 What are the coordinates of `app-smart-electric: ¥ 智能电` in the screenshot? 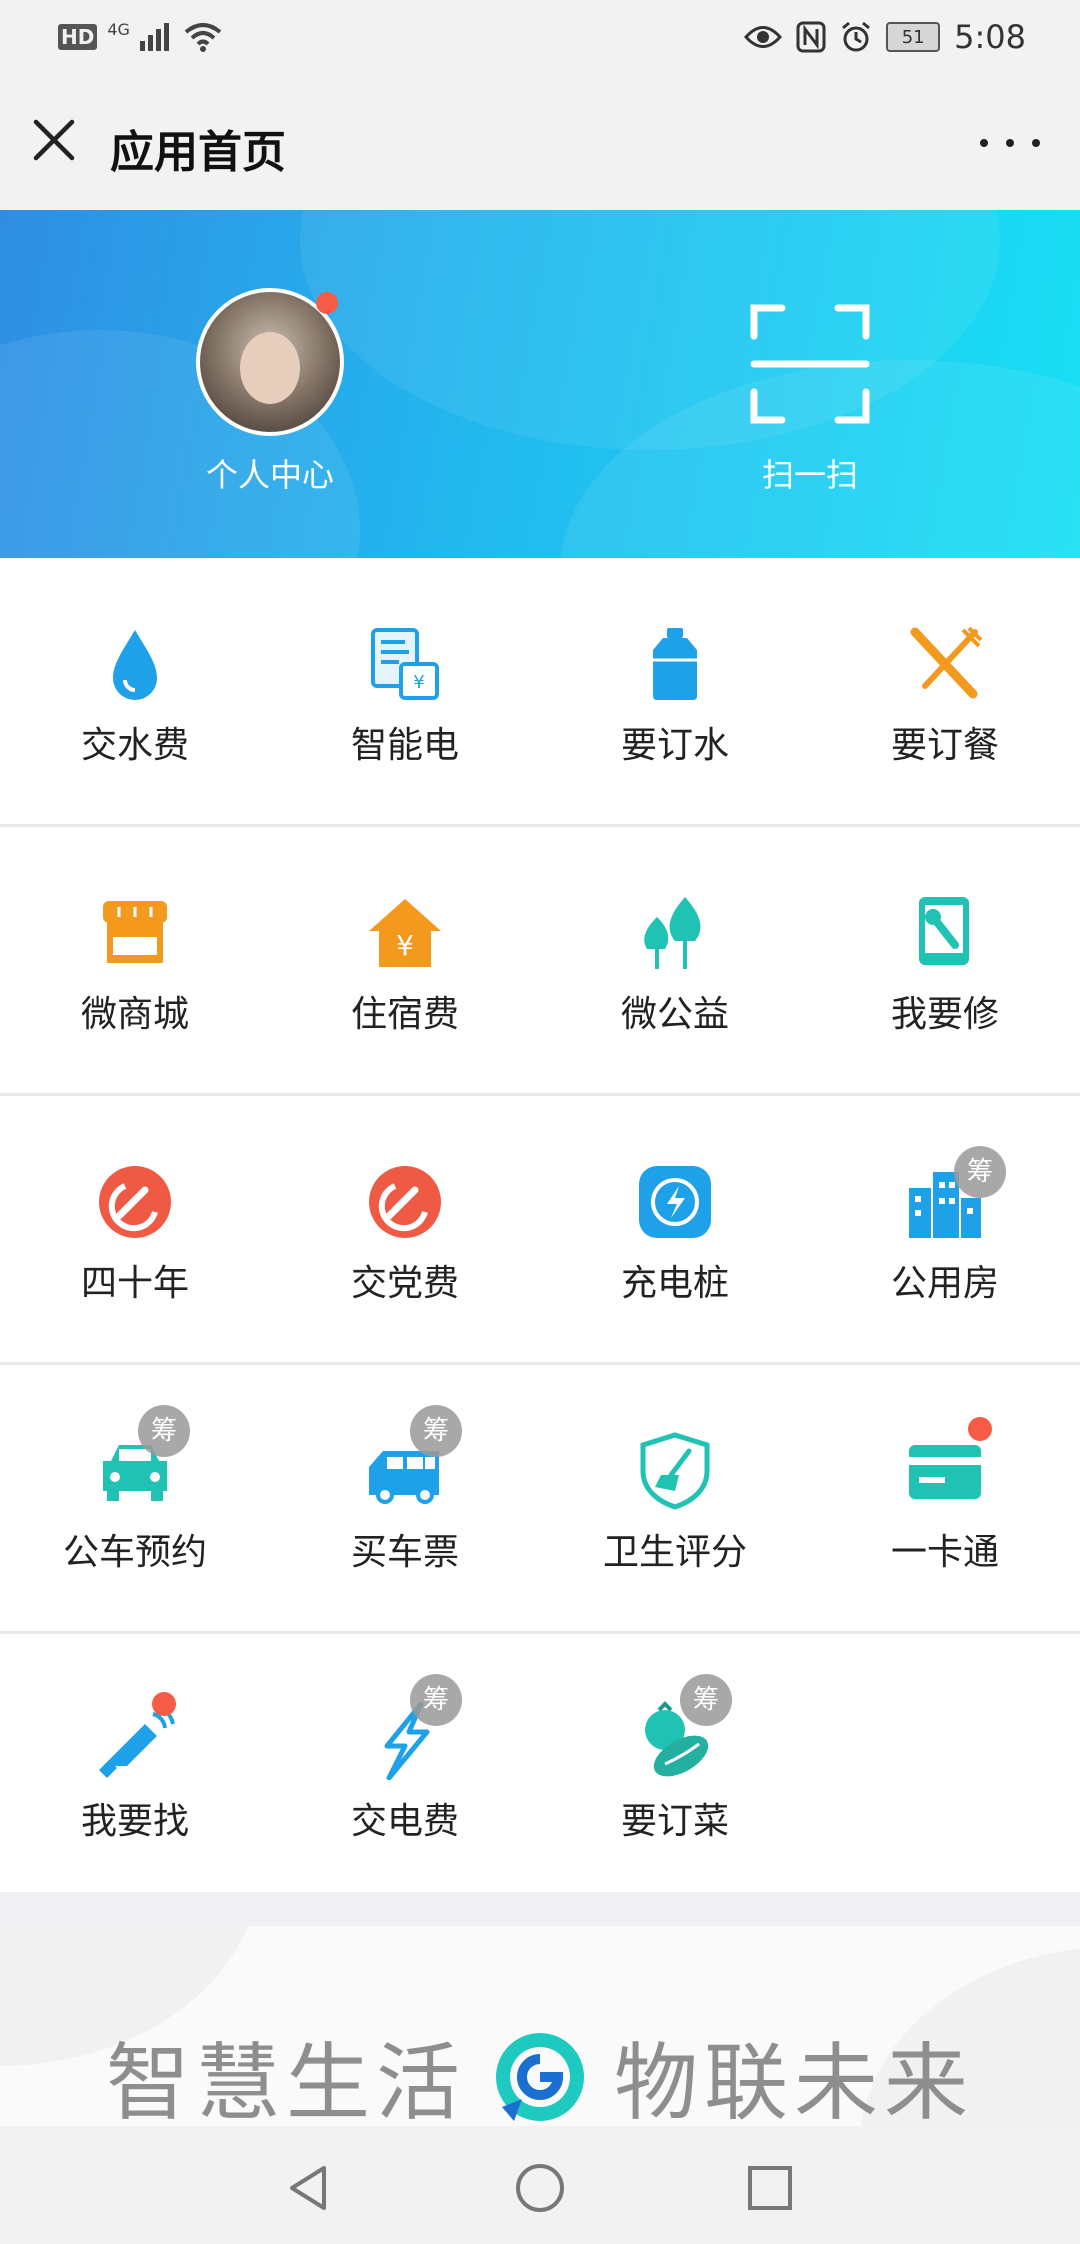 It's located at (405, 691).